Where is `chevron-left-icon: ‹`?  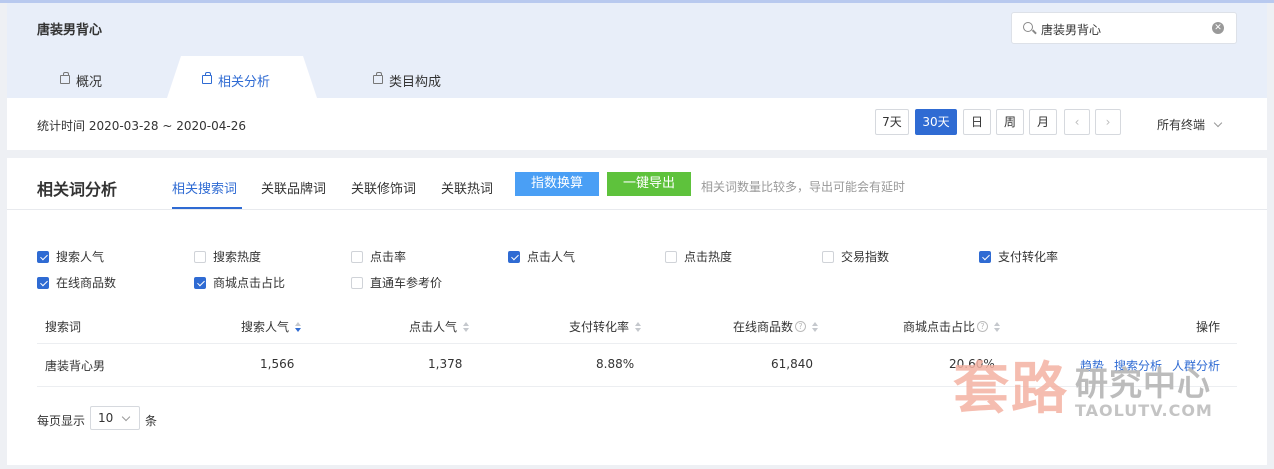
chevron-left-icon: ‹ is located at coordinates (1077, 122).